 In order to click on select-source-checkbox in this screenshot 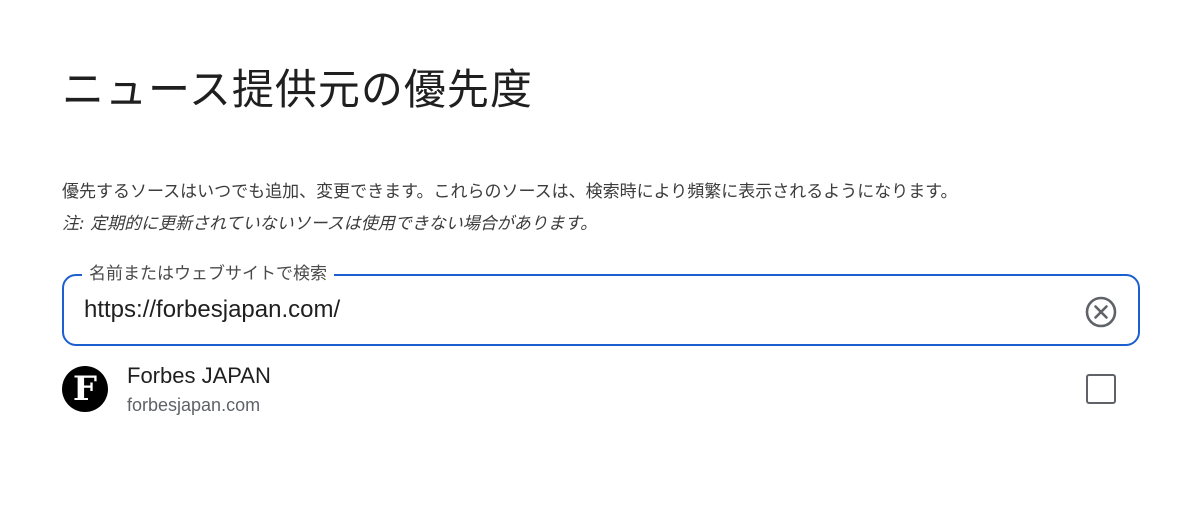, I will do `click(1101, 389)`.